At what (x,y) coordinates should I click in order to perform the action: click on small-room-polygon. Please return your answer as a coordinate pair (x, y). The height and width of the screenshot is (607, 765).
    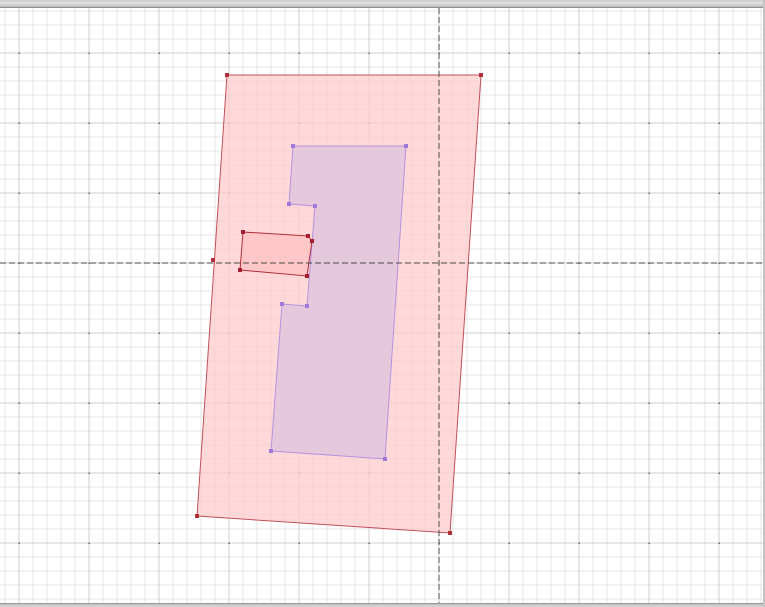
    Looking at the image, I should click on (276, 254).